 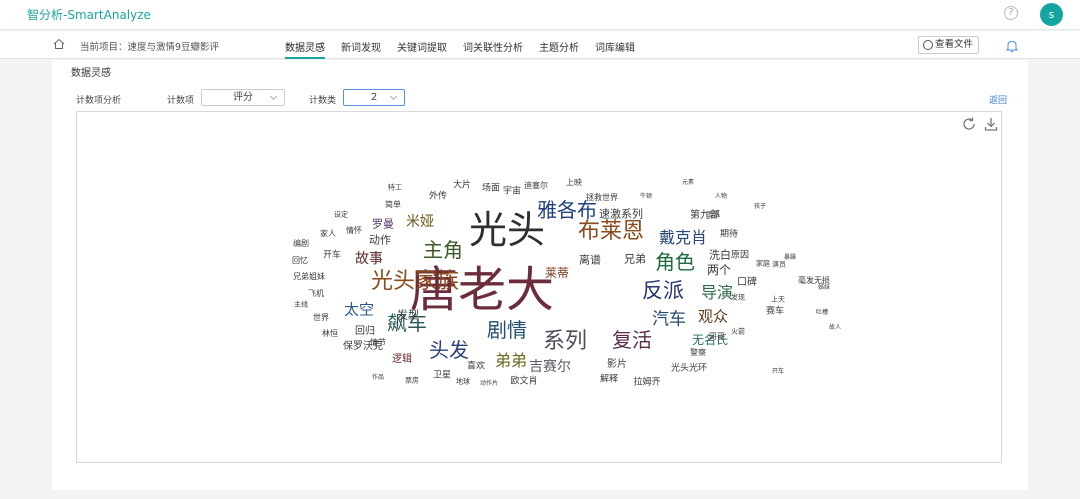 What do you see at coordinates (309, 277) in the screenshot?
I see `cloud-word: 兄弟姐妹` at bounding box center [309, 277].